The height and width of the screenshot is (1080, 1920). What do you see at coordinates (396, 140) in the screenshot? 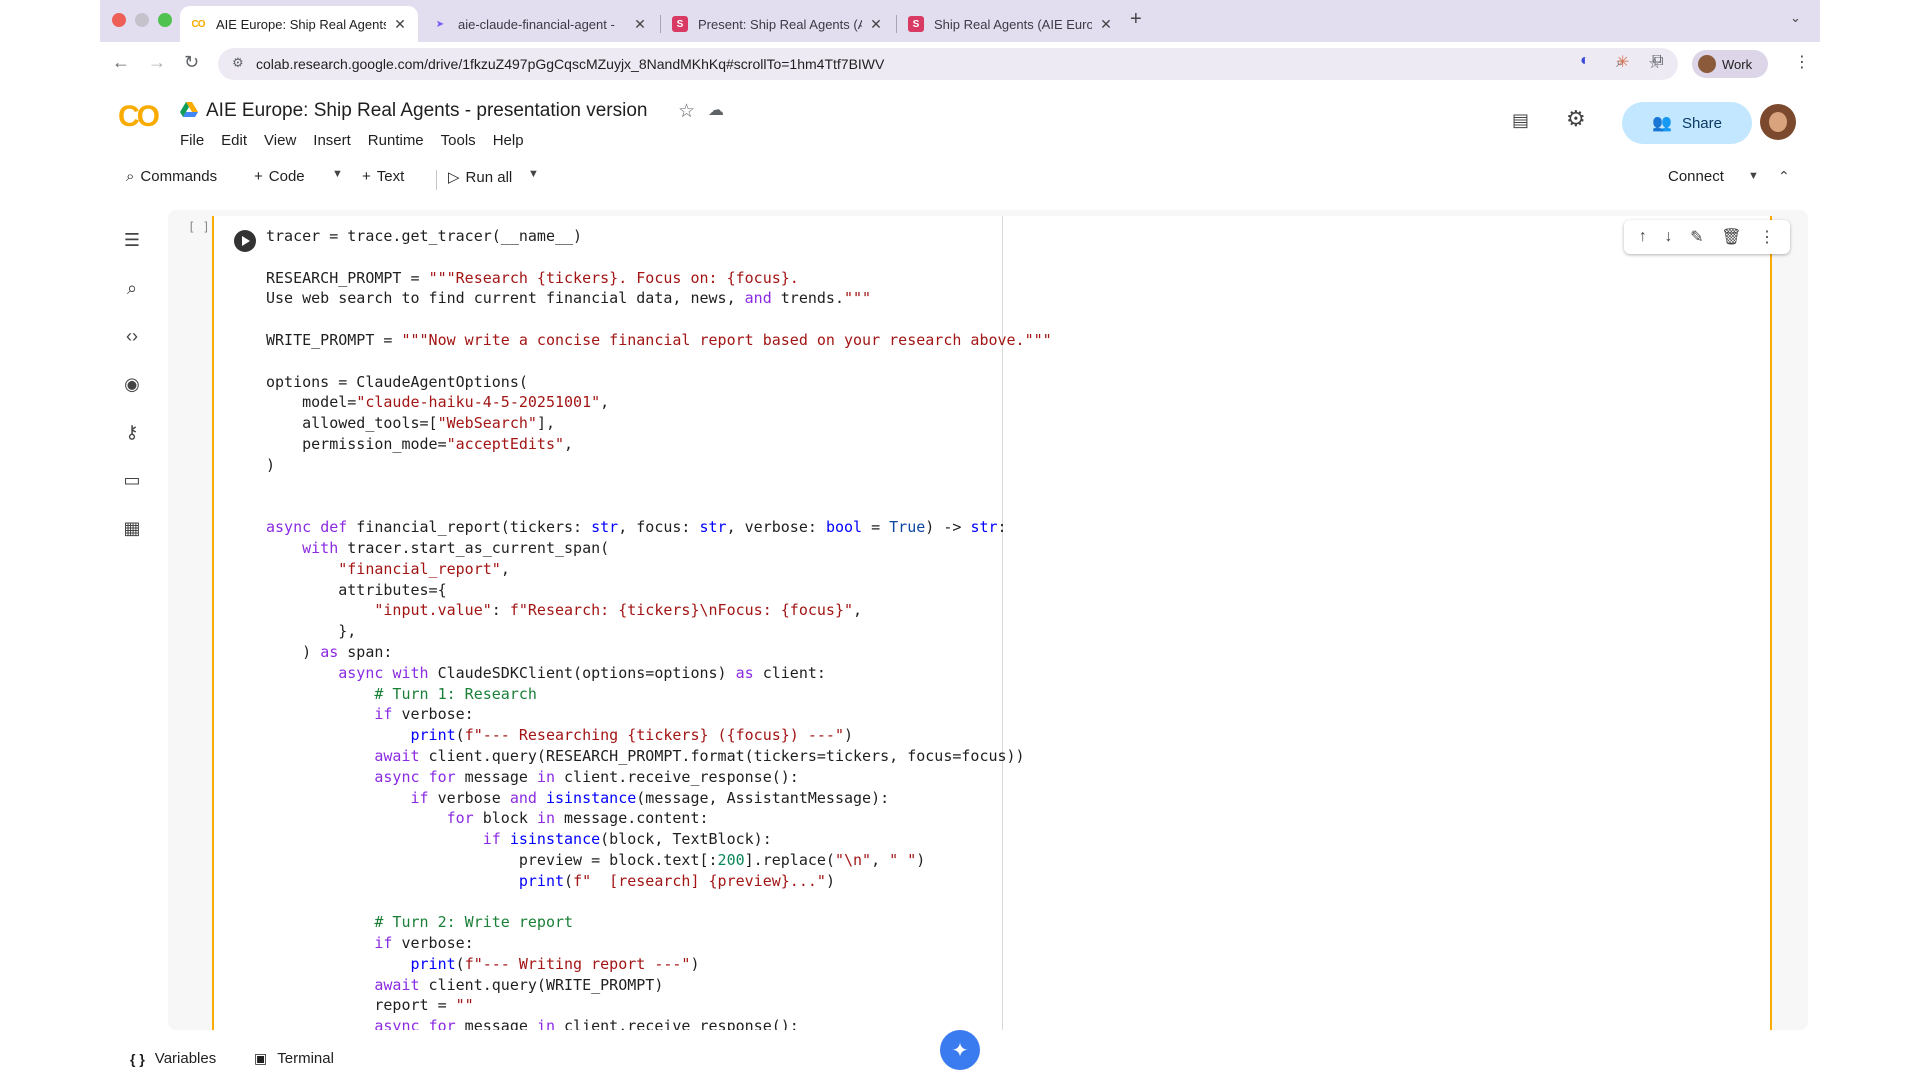
I see `menu-runtime: Runtime` at bounding box center [396, 140].